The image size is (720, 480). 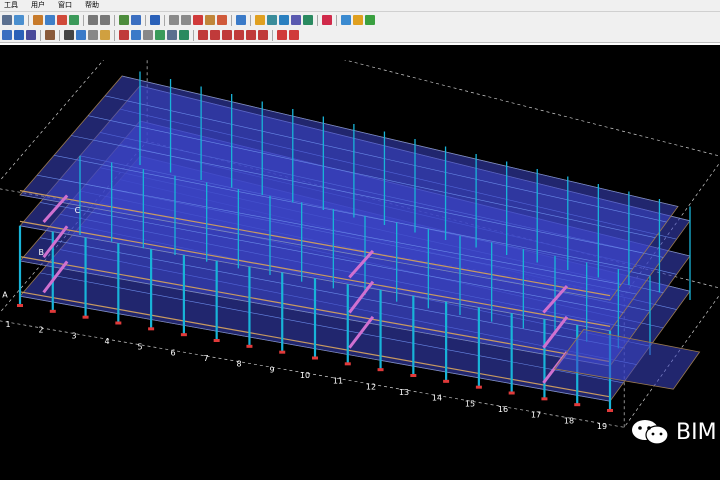 I want to click on merge-icon, so click(x=184, y=35).